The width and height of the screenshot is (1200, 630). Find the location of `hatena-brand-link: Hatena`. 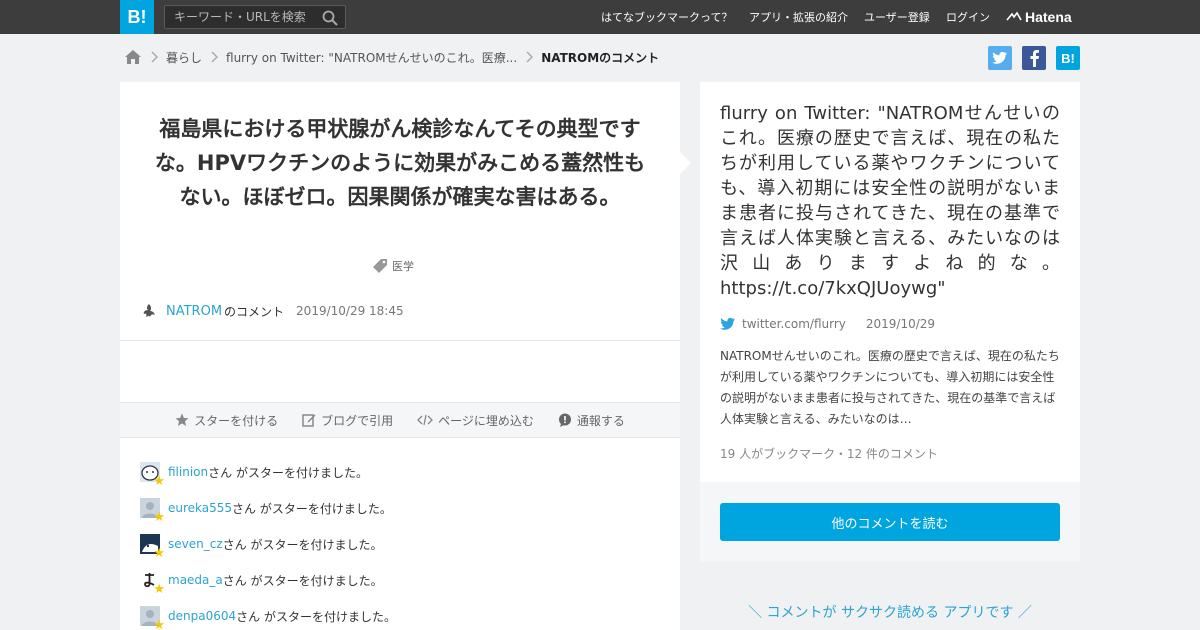

hatena-brand-link: Hatena is located at coordinates (1039, 17).